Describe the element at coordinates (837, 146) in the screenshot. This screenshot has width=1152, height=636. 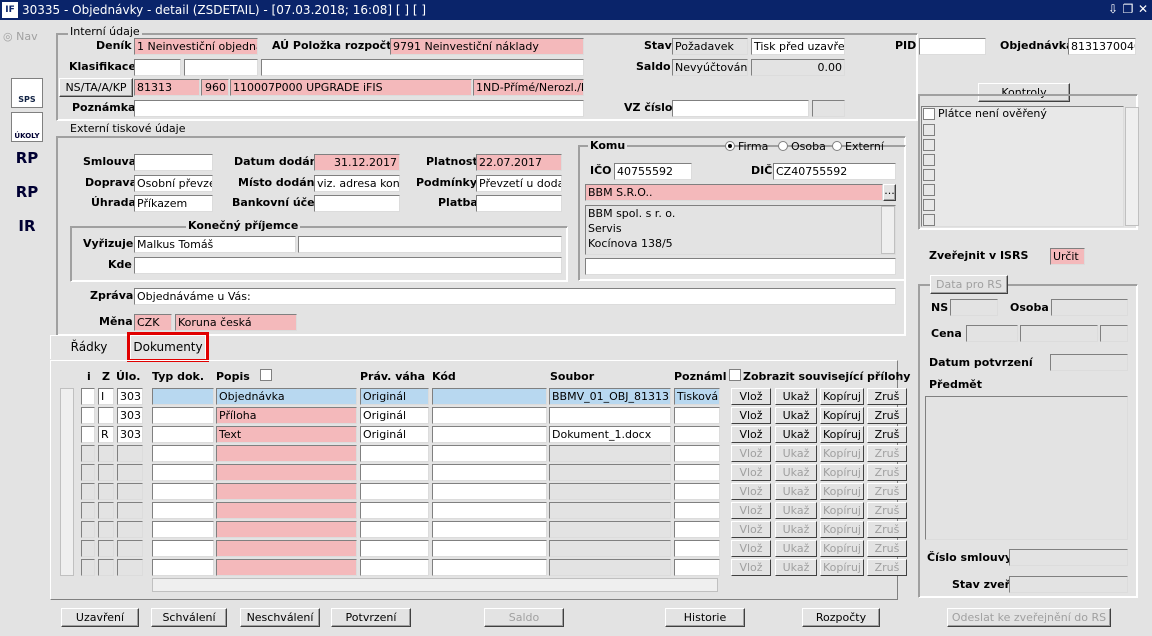
I see `externi-radio` at that location.